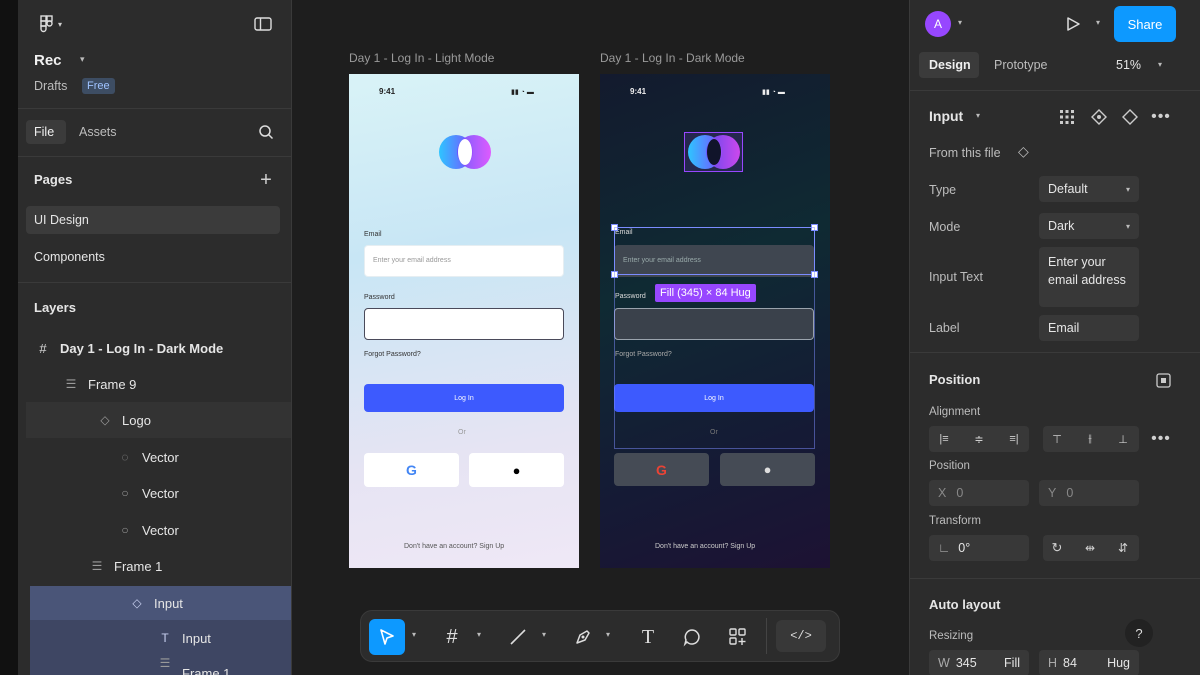 The height and width of the screenshot is (675, 1200). What do you see at coordinates (944, 439) in the screenshot?
I see `align-left-icon: |≡` at bounding box center [944, 439].